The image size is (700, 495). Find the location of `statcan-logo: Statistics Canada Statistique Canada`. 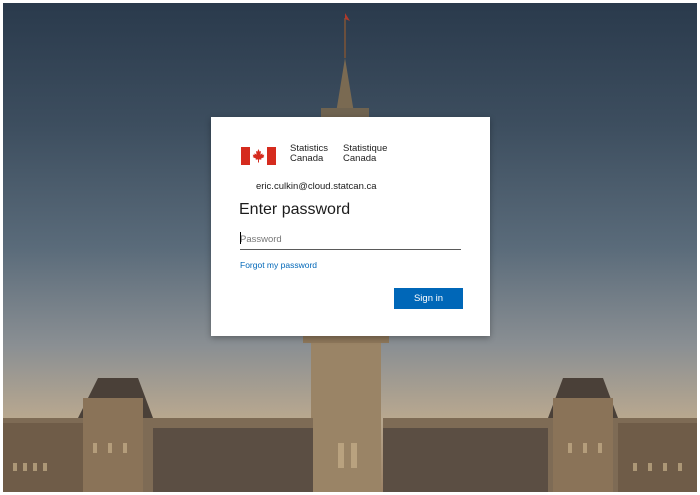

statcan-logo: Statistics Canada Statistique Canada is located at coordinates (321, 156).